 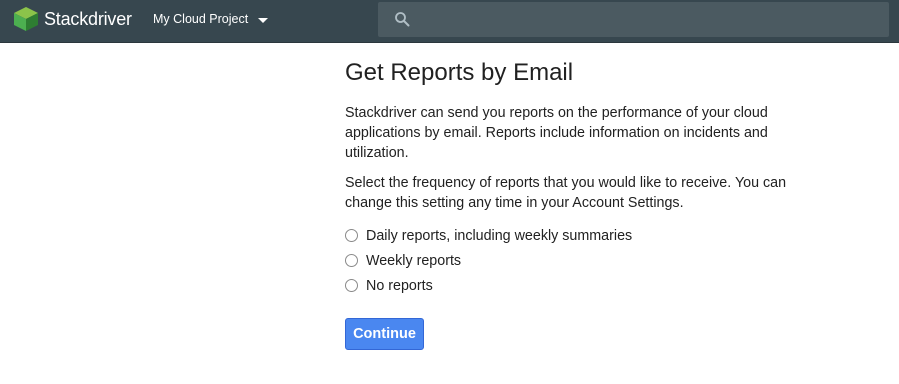 I want to click on search-icon, so click(x=402, y=19).